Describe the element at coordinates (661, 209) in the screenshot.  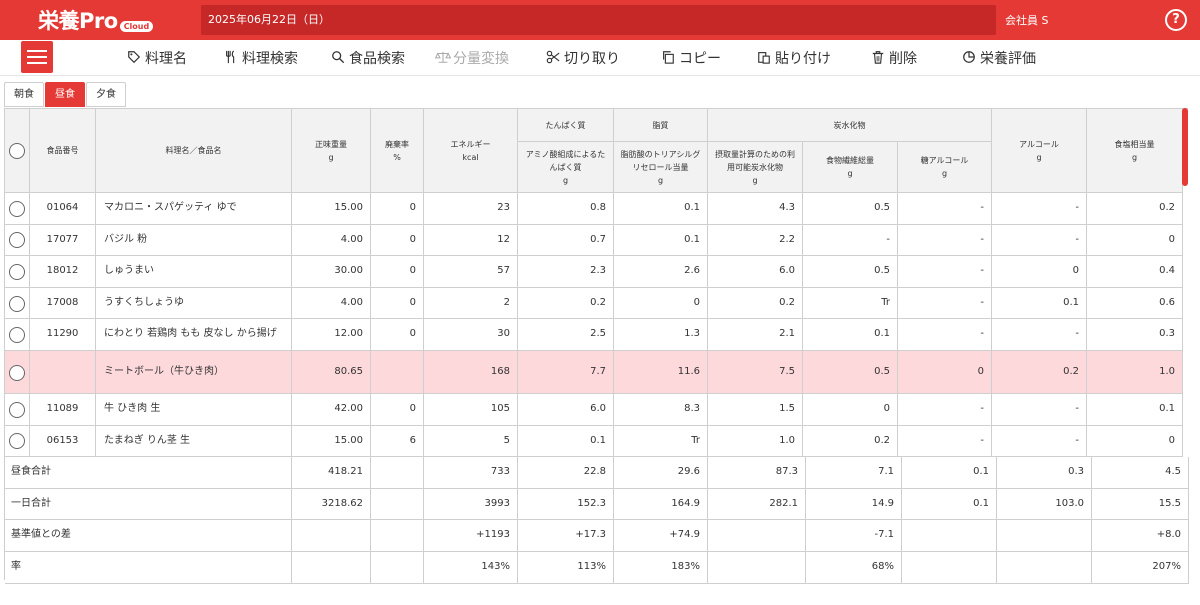
I see `value-fat: 0.1` at that location.